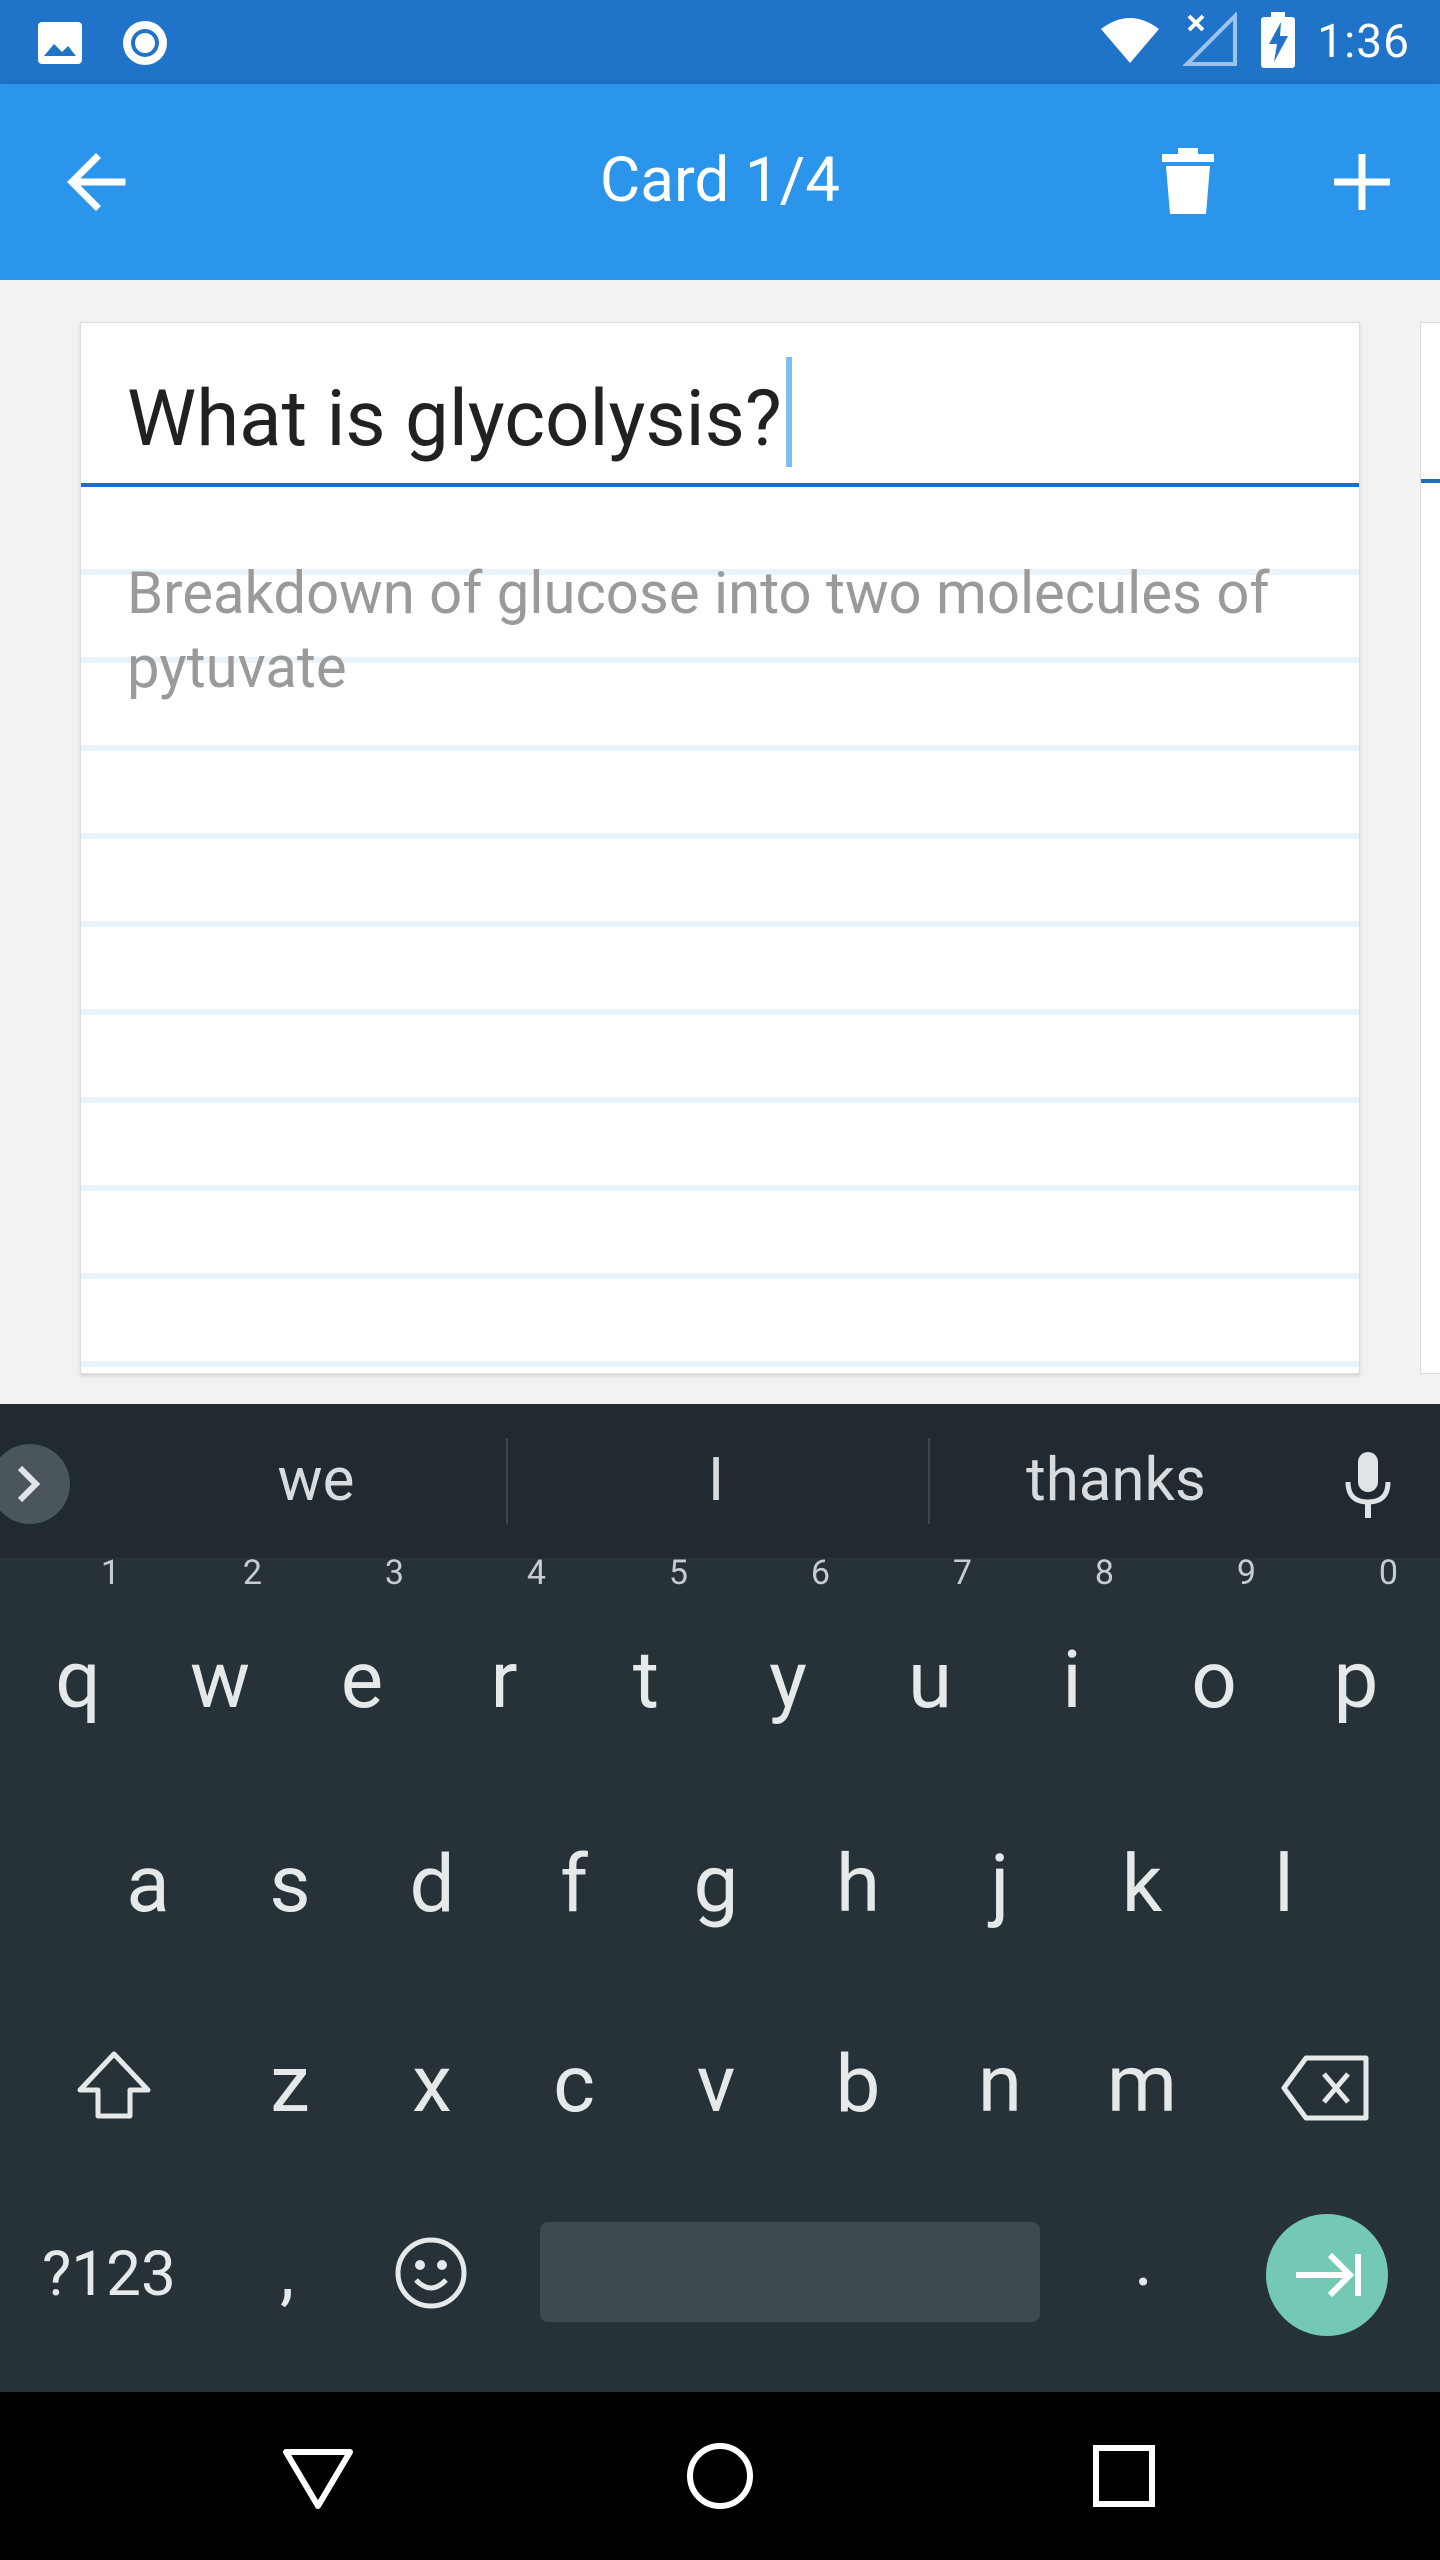 This screenshot has height=2560, width=1440. Describe the element at coordinates (290, 1894) in the screenshot. I see `key-s: s` at that location.